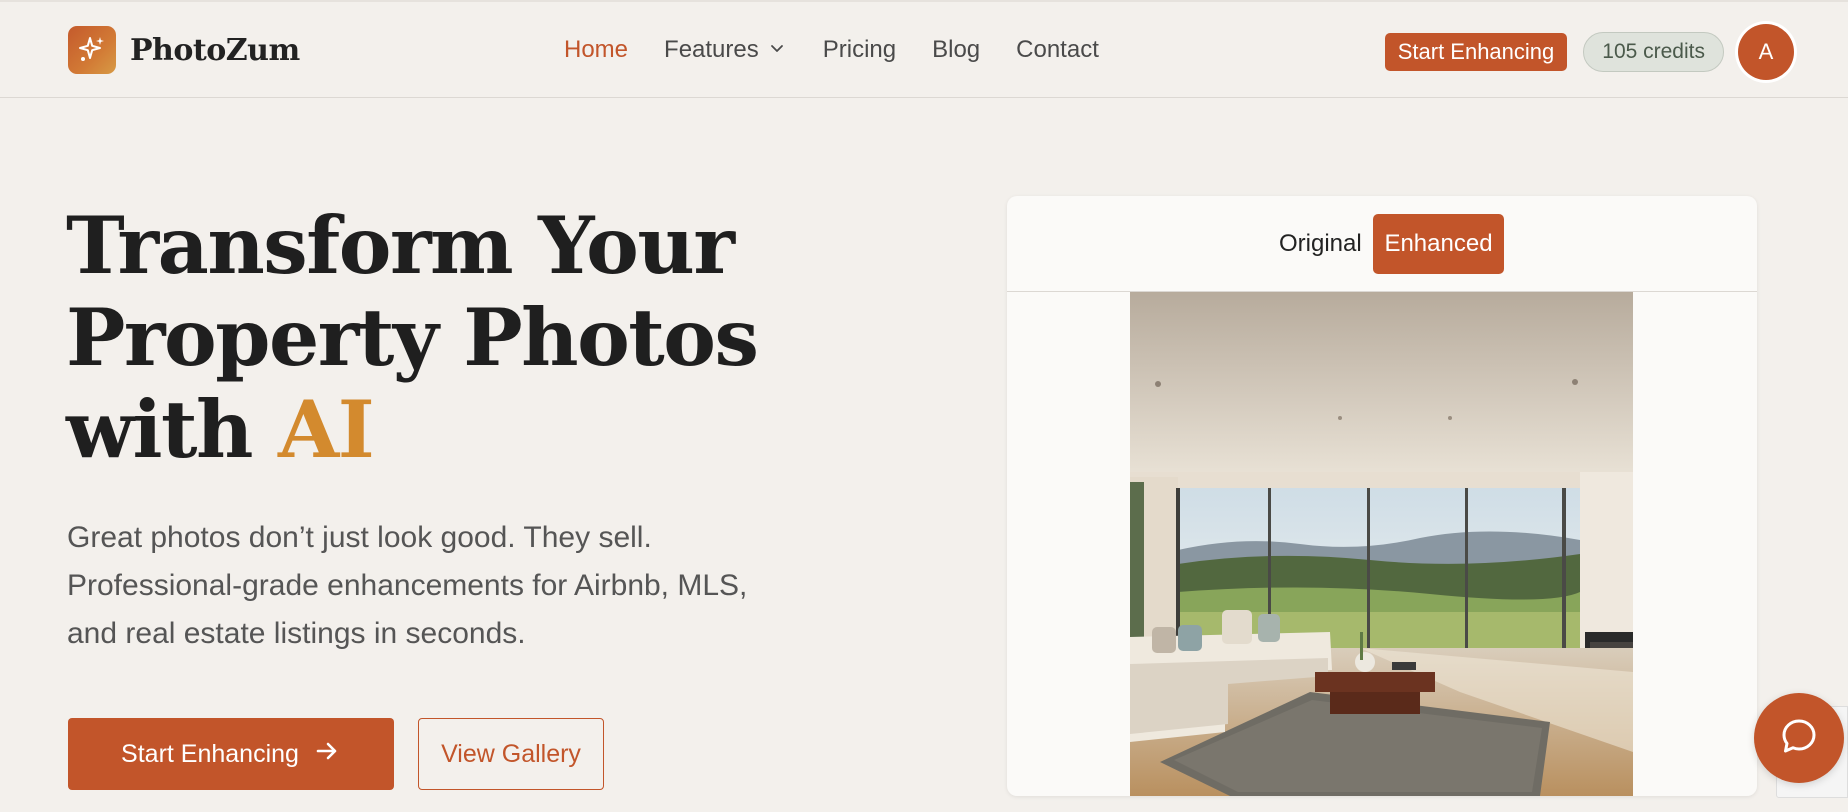 The width and height of the screenshot is (1848, 812). I want to click on start-enhancing-button: Start Enhancing, so click(231, 754).